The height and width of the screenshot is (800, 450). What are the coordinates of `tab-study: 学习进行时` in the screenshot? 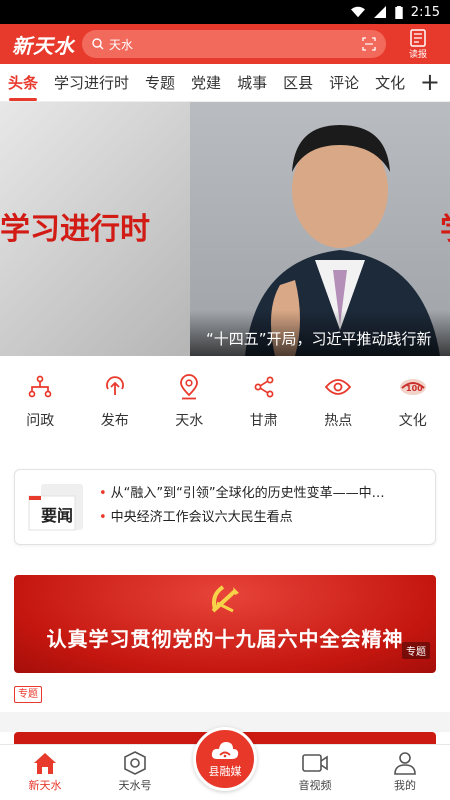 It's located at (91, 82).